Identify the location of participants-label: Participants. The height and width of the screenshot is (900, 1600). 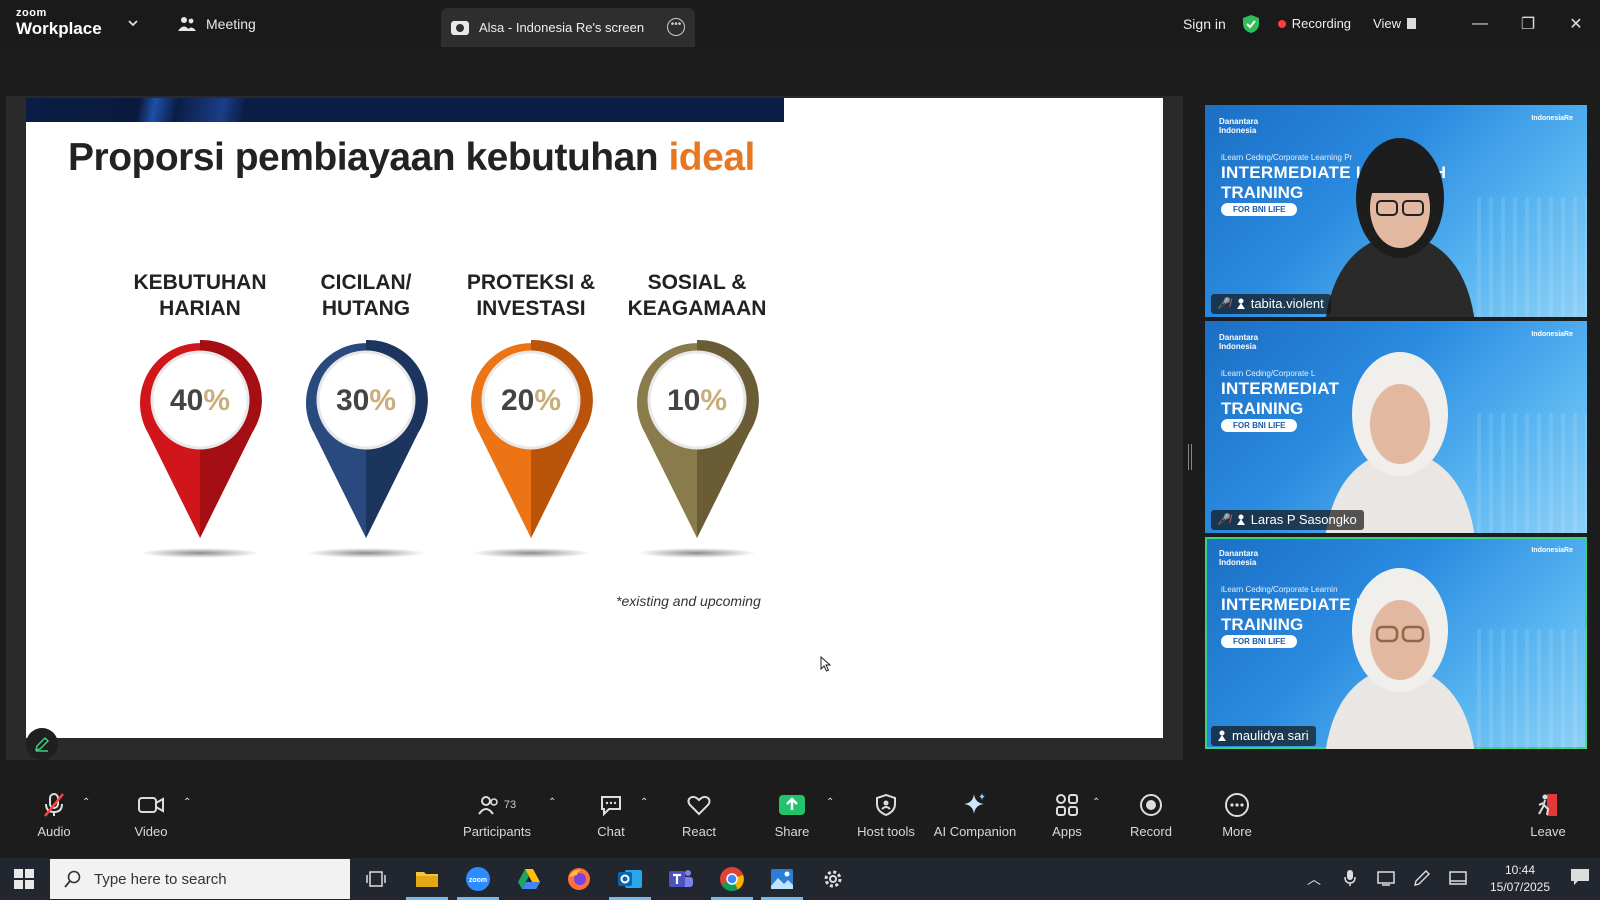
(497, 831).